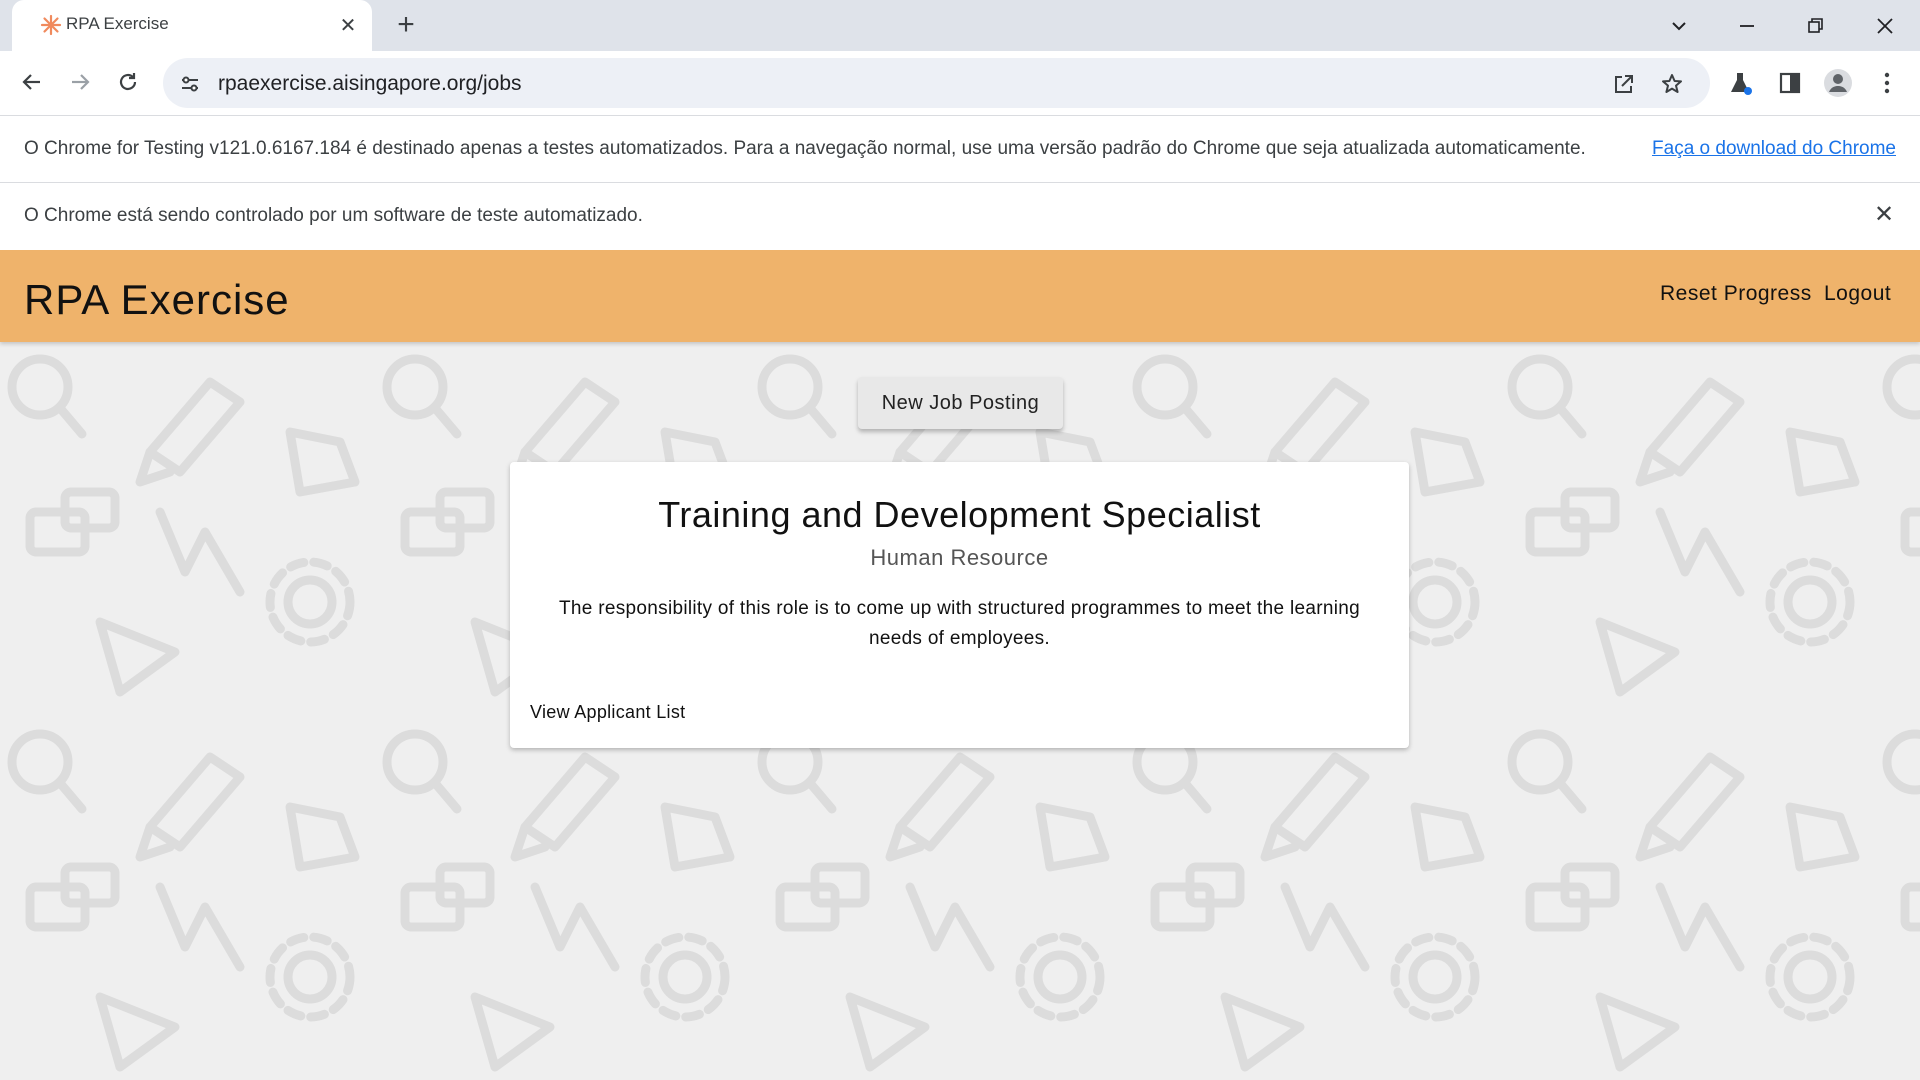 The width and height of the screenshot is (1920, 1080). I want to click on menu-kebab-icon, so click(1887, 83).